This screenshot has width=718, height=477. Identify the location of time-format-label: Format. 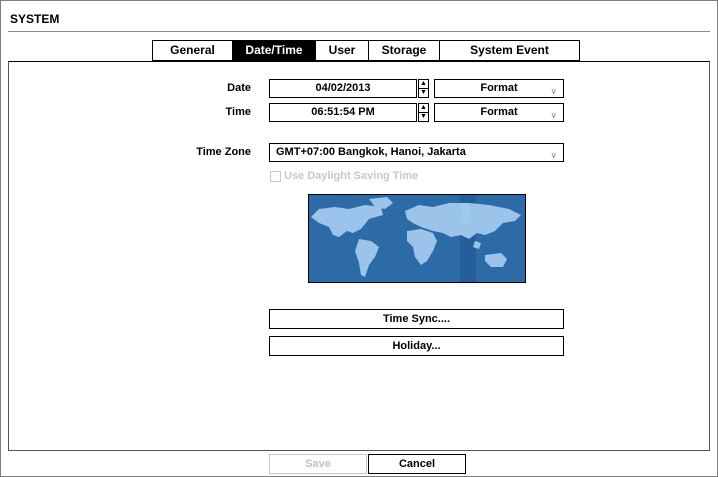
(499, 112).